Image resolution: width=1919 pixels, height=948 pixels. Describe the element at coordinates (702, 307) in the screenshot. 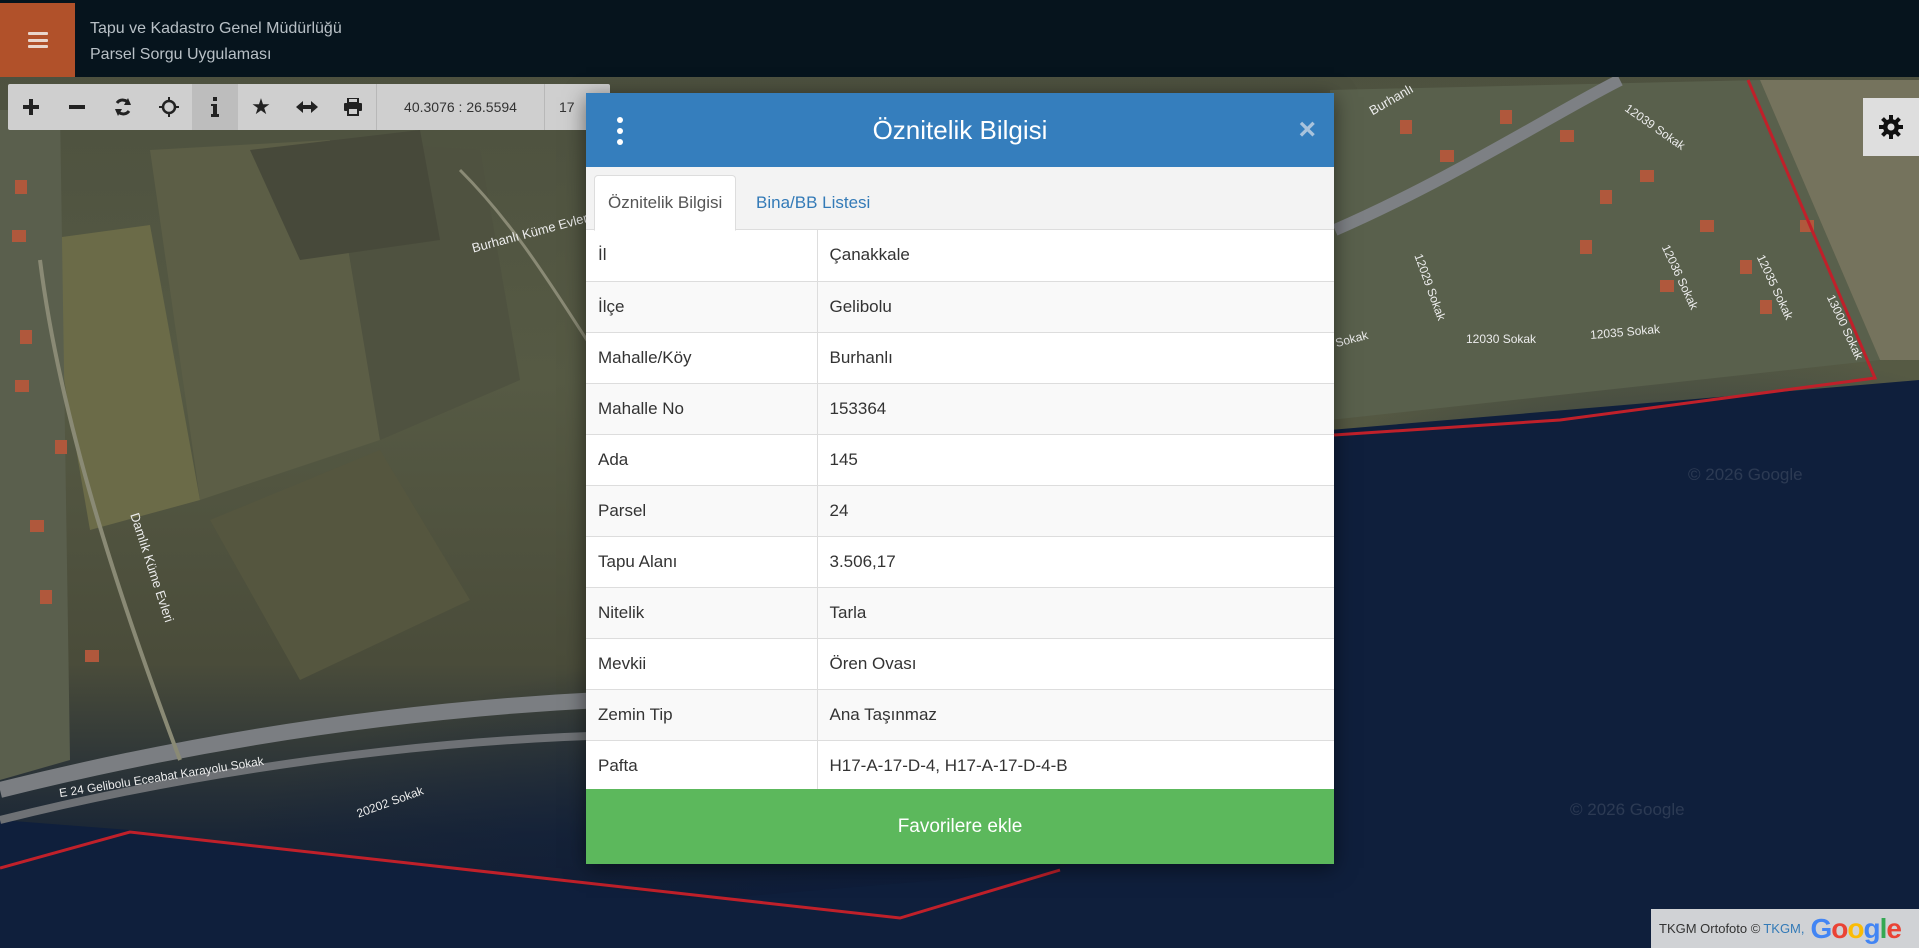

I see `attribute-key: İlçe` at that location.